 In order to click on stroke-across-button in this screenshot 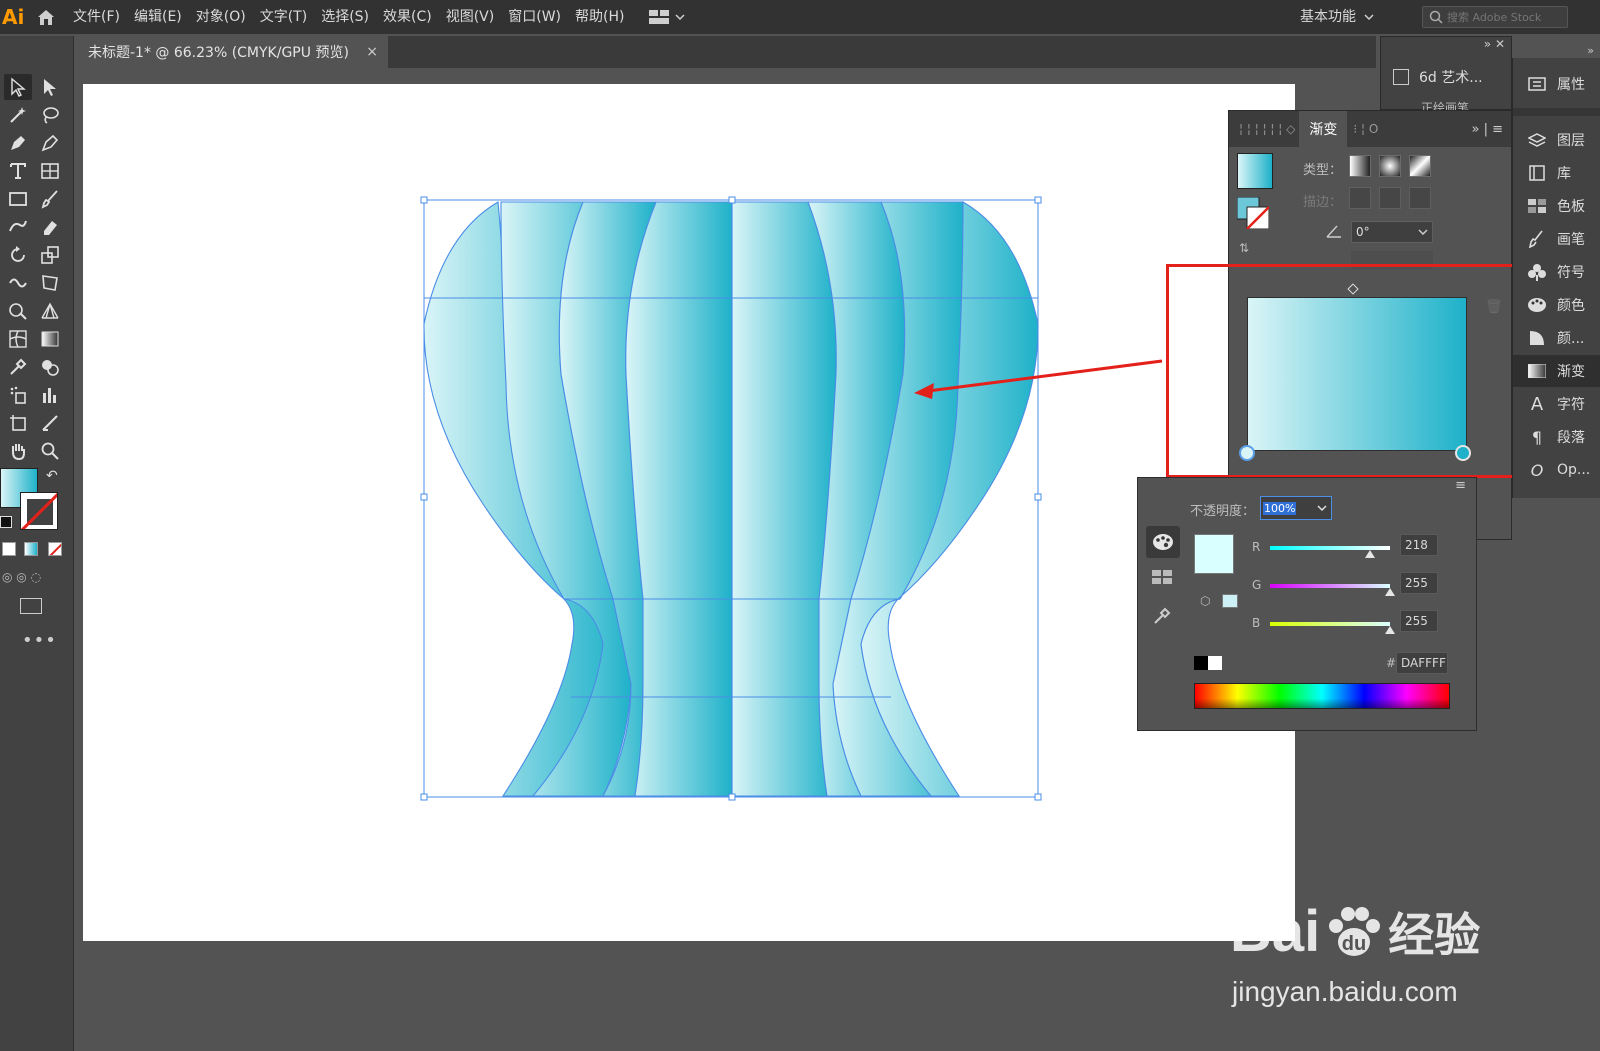, I will do `click(1420, 198)`.